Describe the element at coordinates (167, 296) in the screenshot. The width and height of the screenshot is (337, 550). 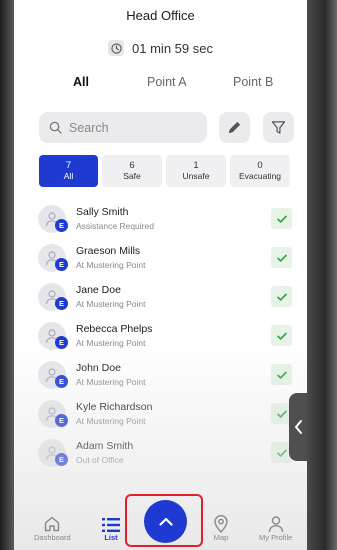
I see `list-item: E Jane Doe At Mustering Point` at that location.